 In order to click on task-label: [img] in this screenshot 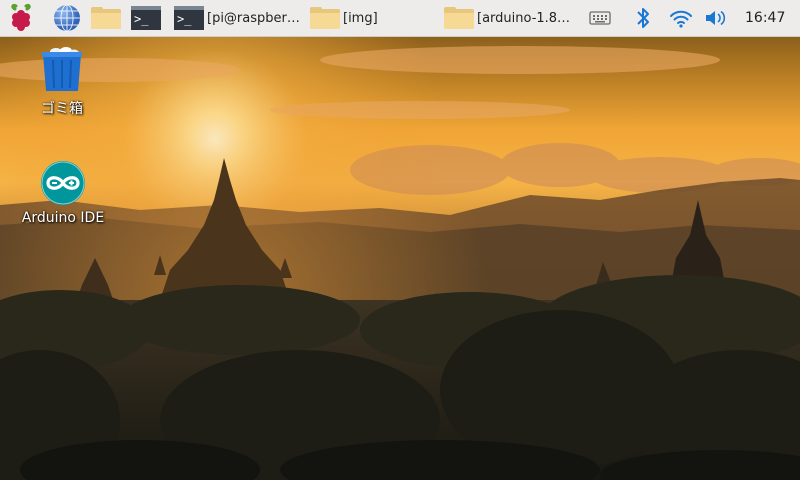, I will do `click(360, 18)`.